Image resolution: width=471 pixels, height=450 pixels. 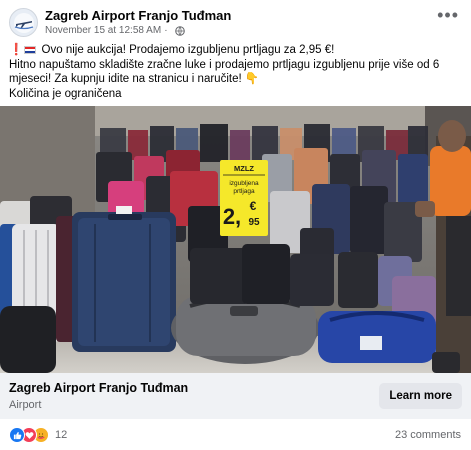 I want to click on post-footer: 12 23 comments, so click(x=235, y=434).